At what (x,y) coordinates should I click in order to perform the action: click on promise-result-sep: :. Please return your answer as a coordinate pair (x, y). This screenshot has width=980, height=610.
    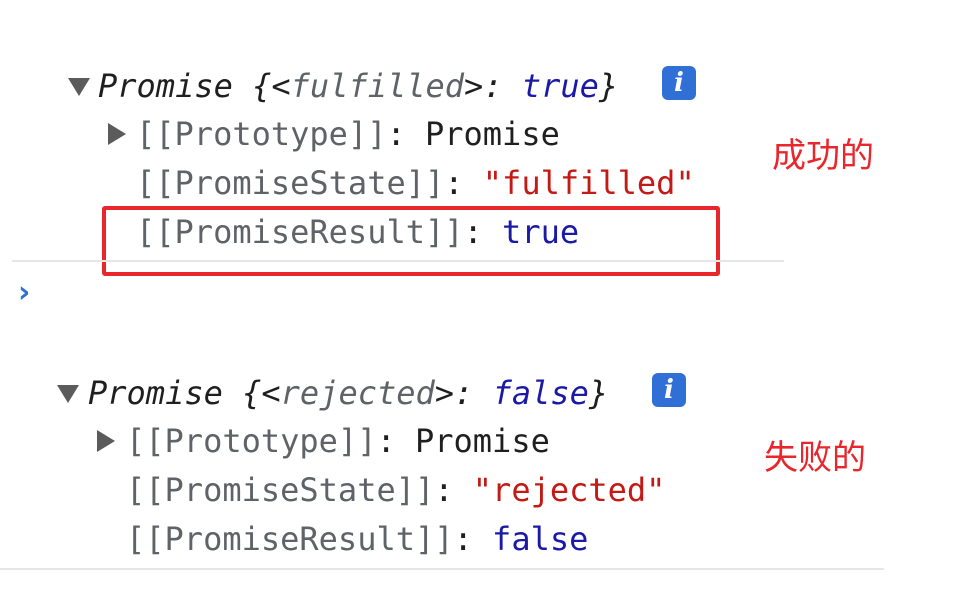
    Looking at the image, I should click on (473, 539).